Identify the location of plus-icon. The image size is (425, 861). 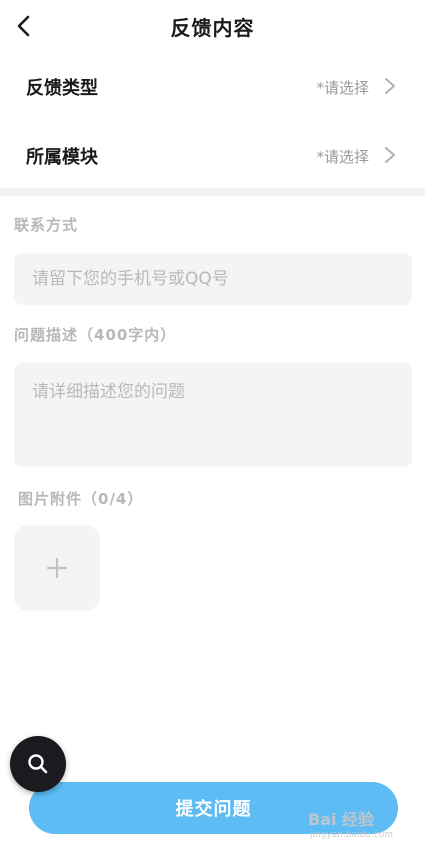
(57, 568).